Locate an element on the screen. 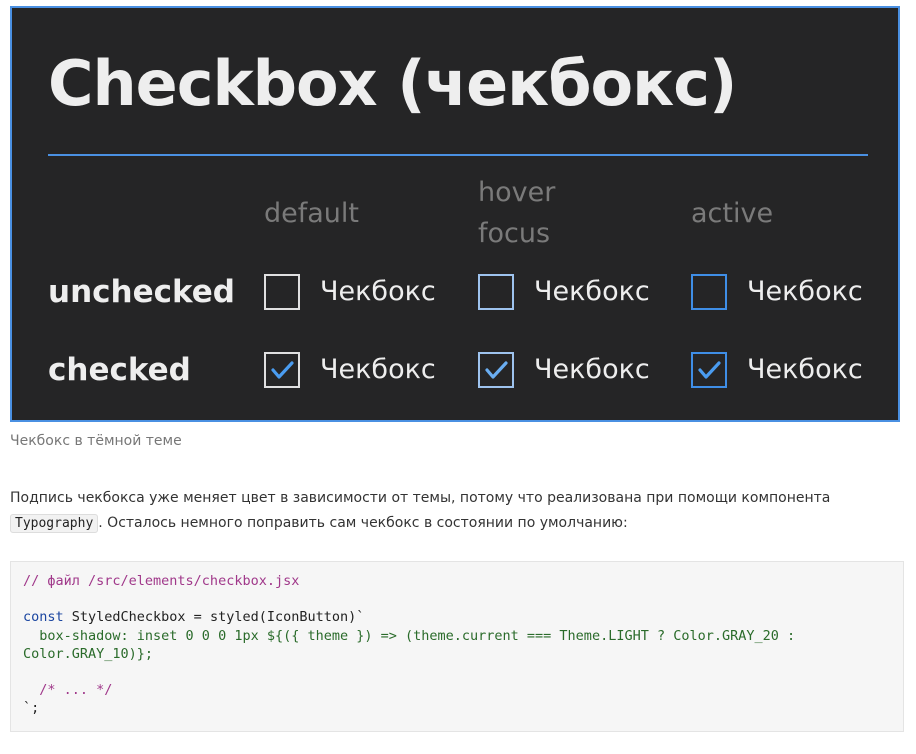  checkbox-checked-default: Чекбокс is located at coordinates (350, 370).